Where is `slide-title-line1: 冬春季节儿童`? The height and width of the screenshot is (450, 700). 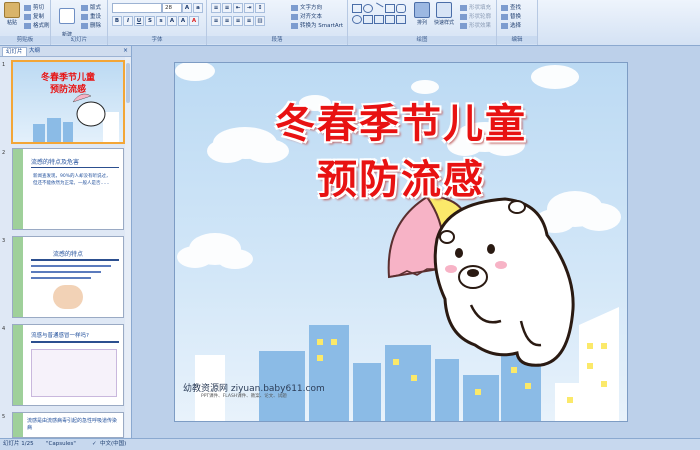 slide-title-line1: 冬春季节儿童 is located at coordinates (401, 120).